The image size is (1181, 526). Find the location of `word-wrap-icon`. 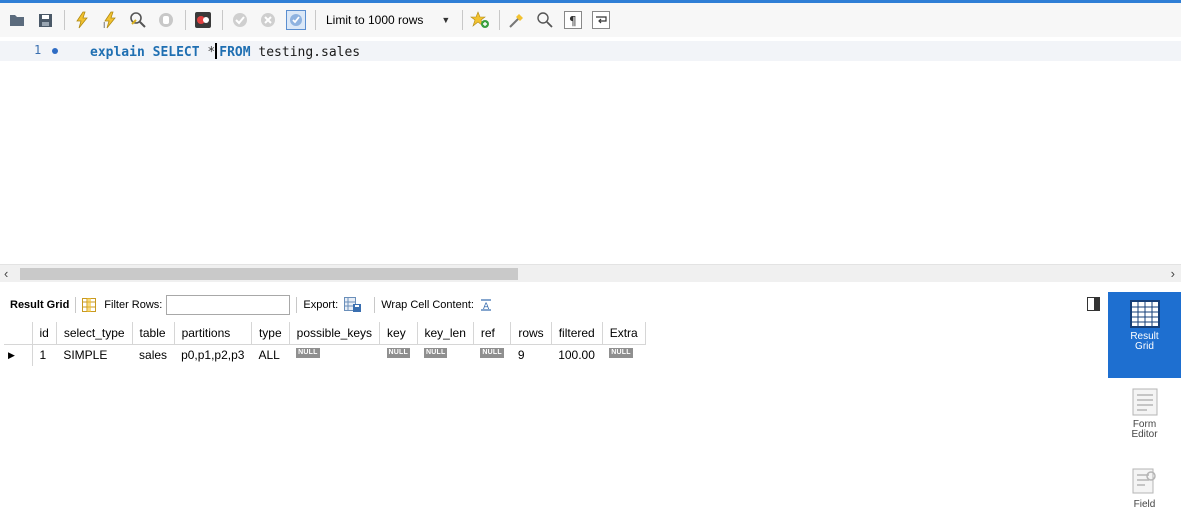

word-wrap-icon is located at coordinates (601, 20).